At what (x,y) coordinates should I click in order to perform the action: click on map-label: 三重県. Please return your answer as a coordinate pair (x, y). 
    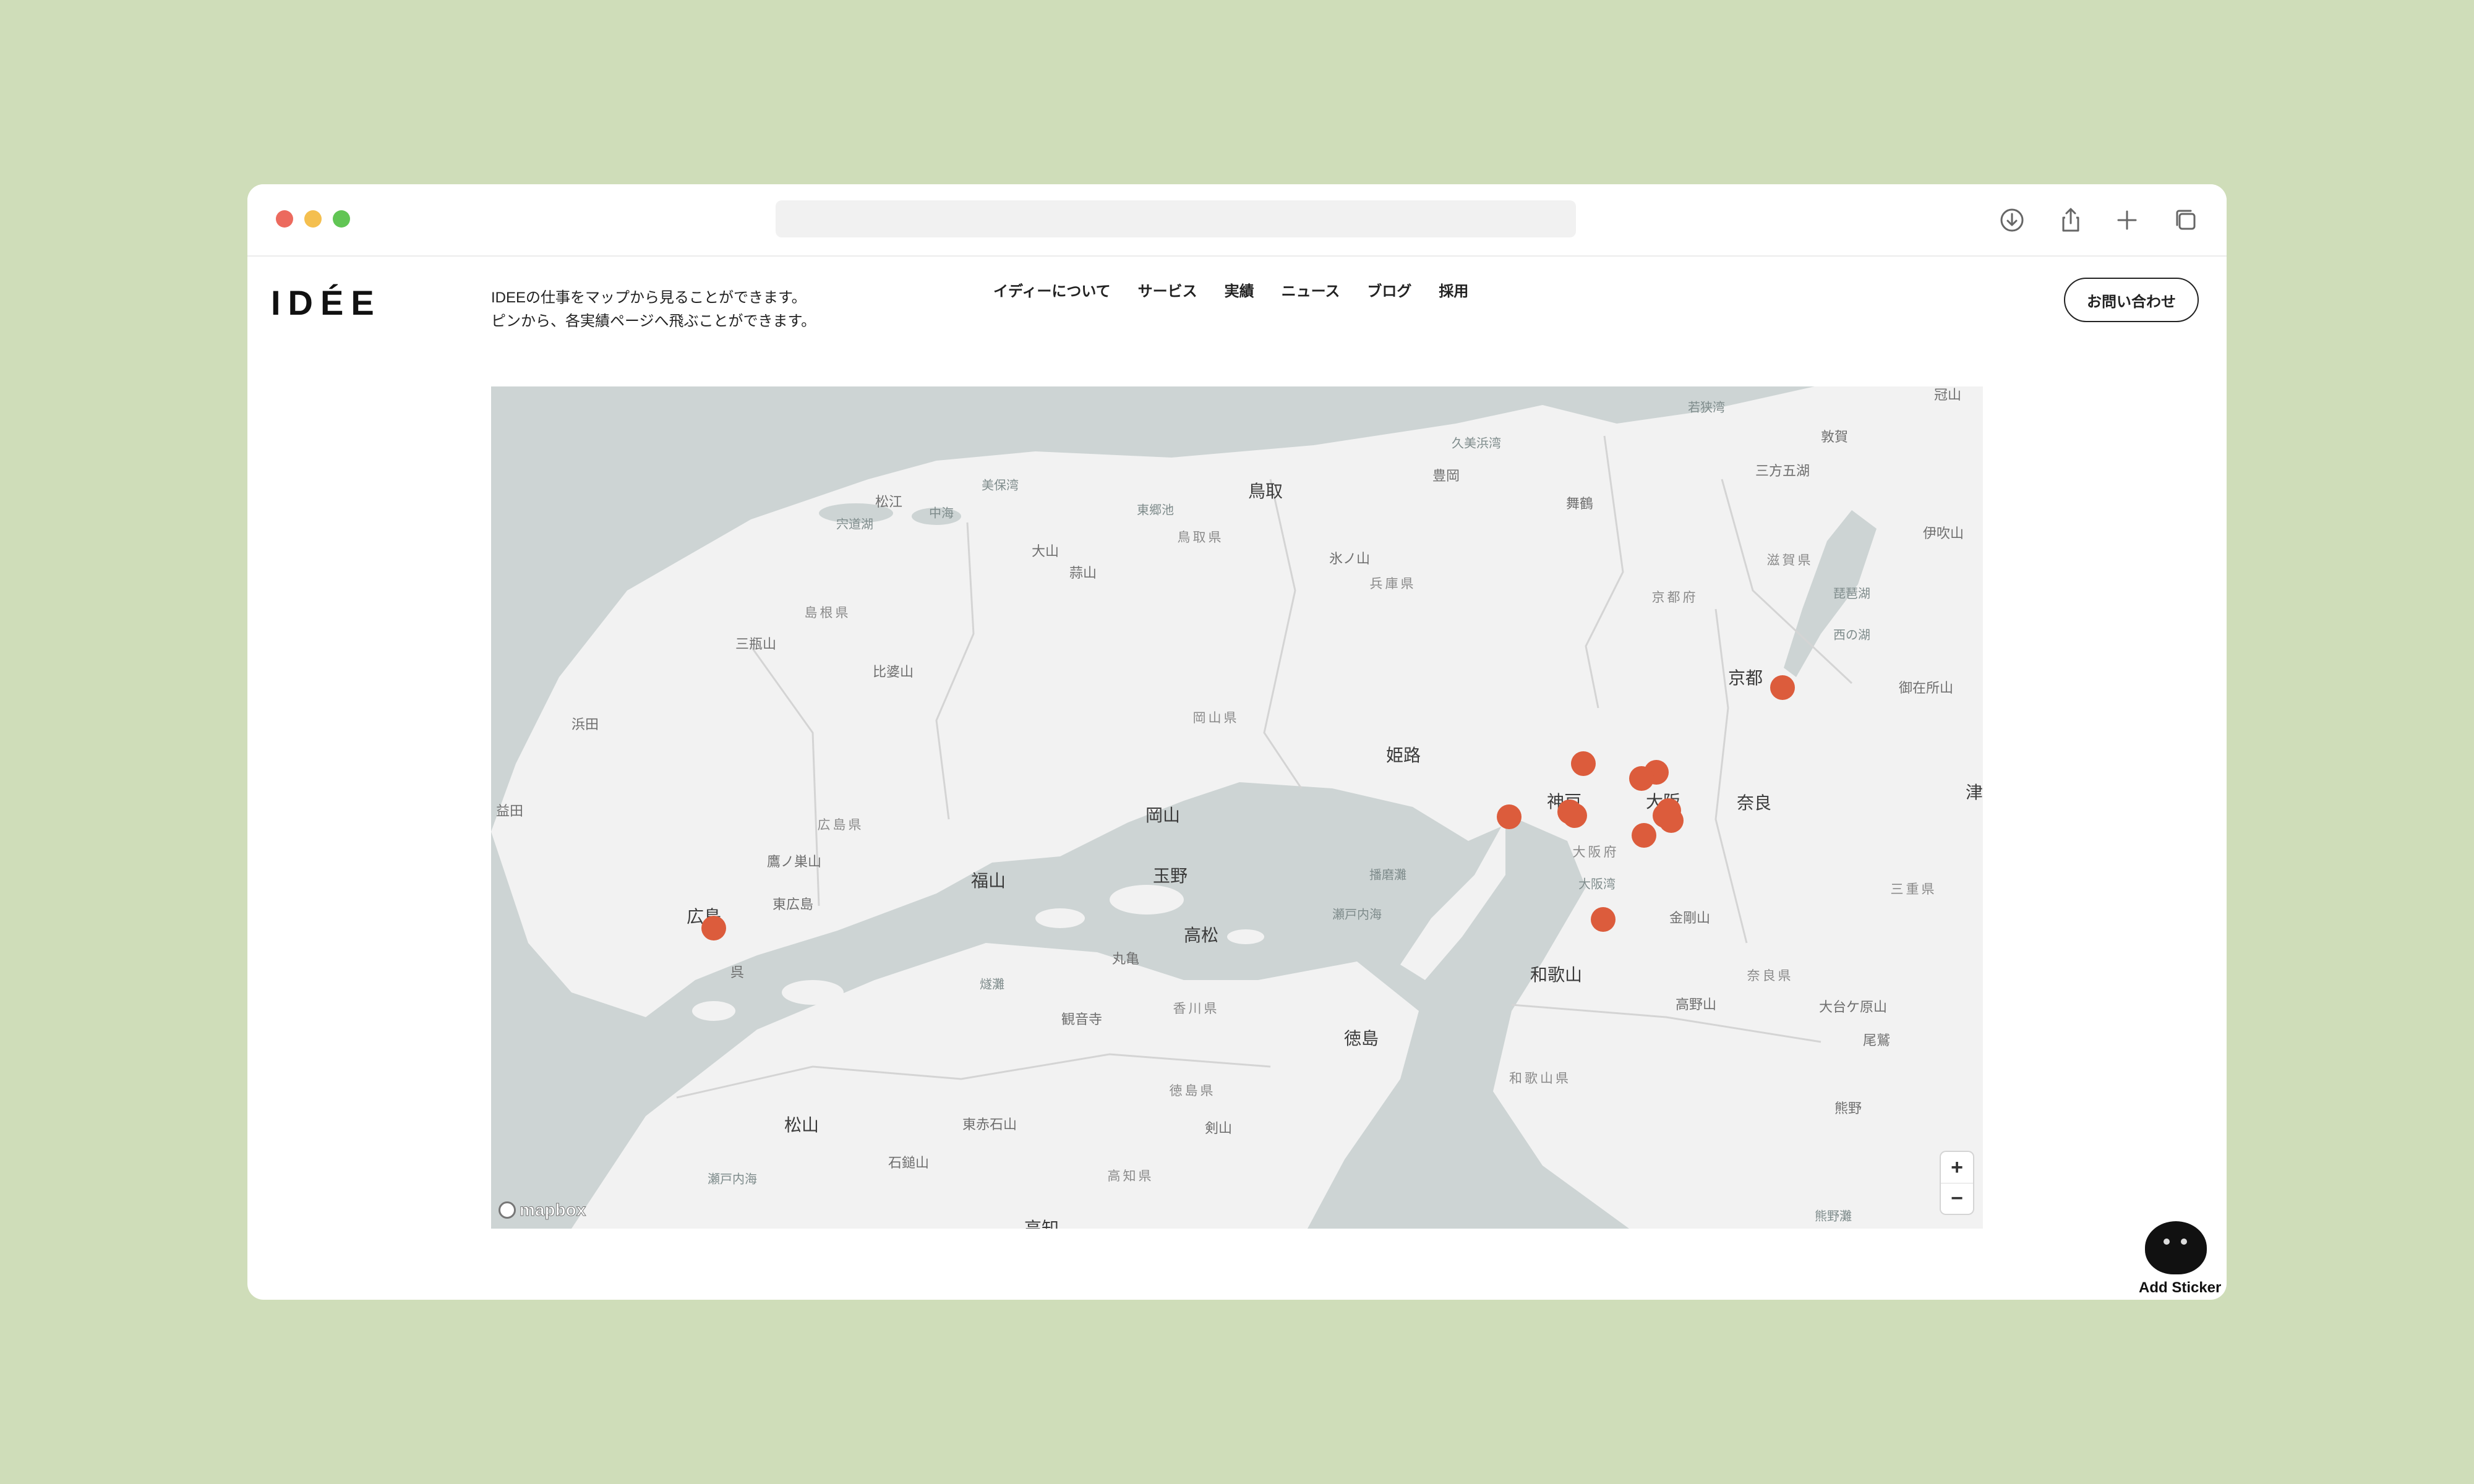
    Looking at the image, I should click on (1914, 889).